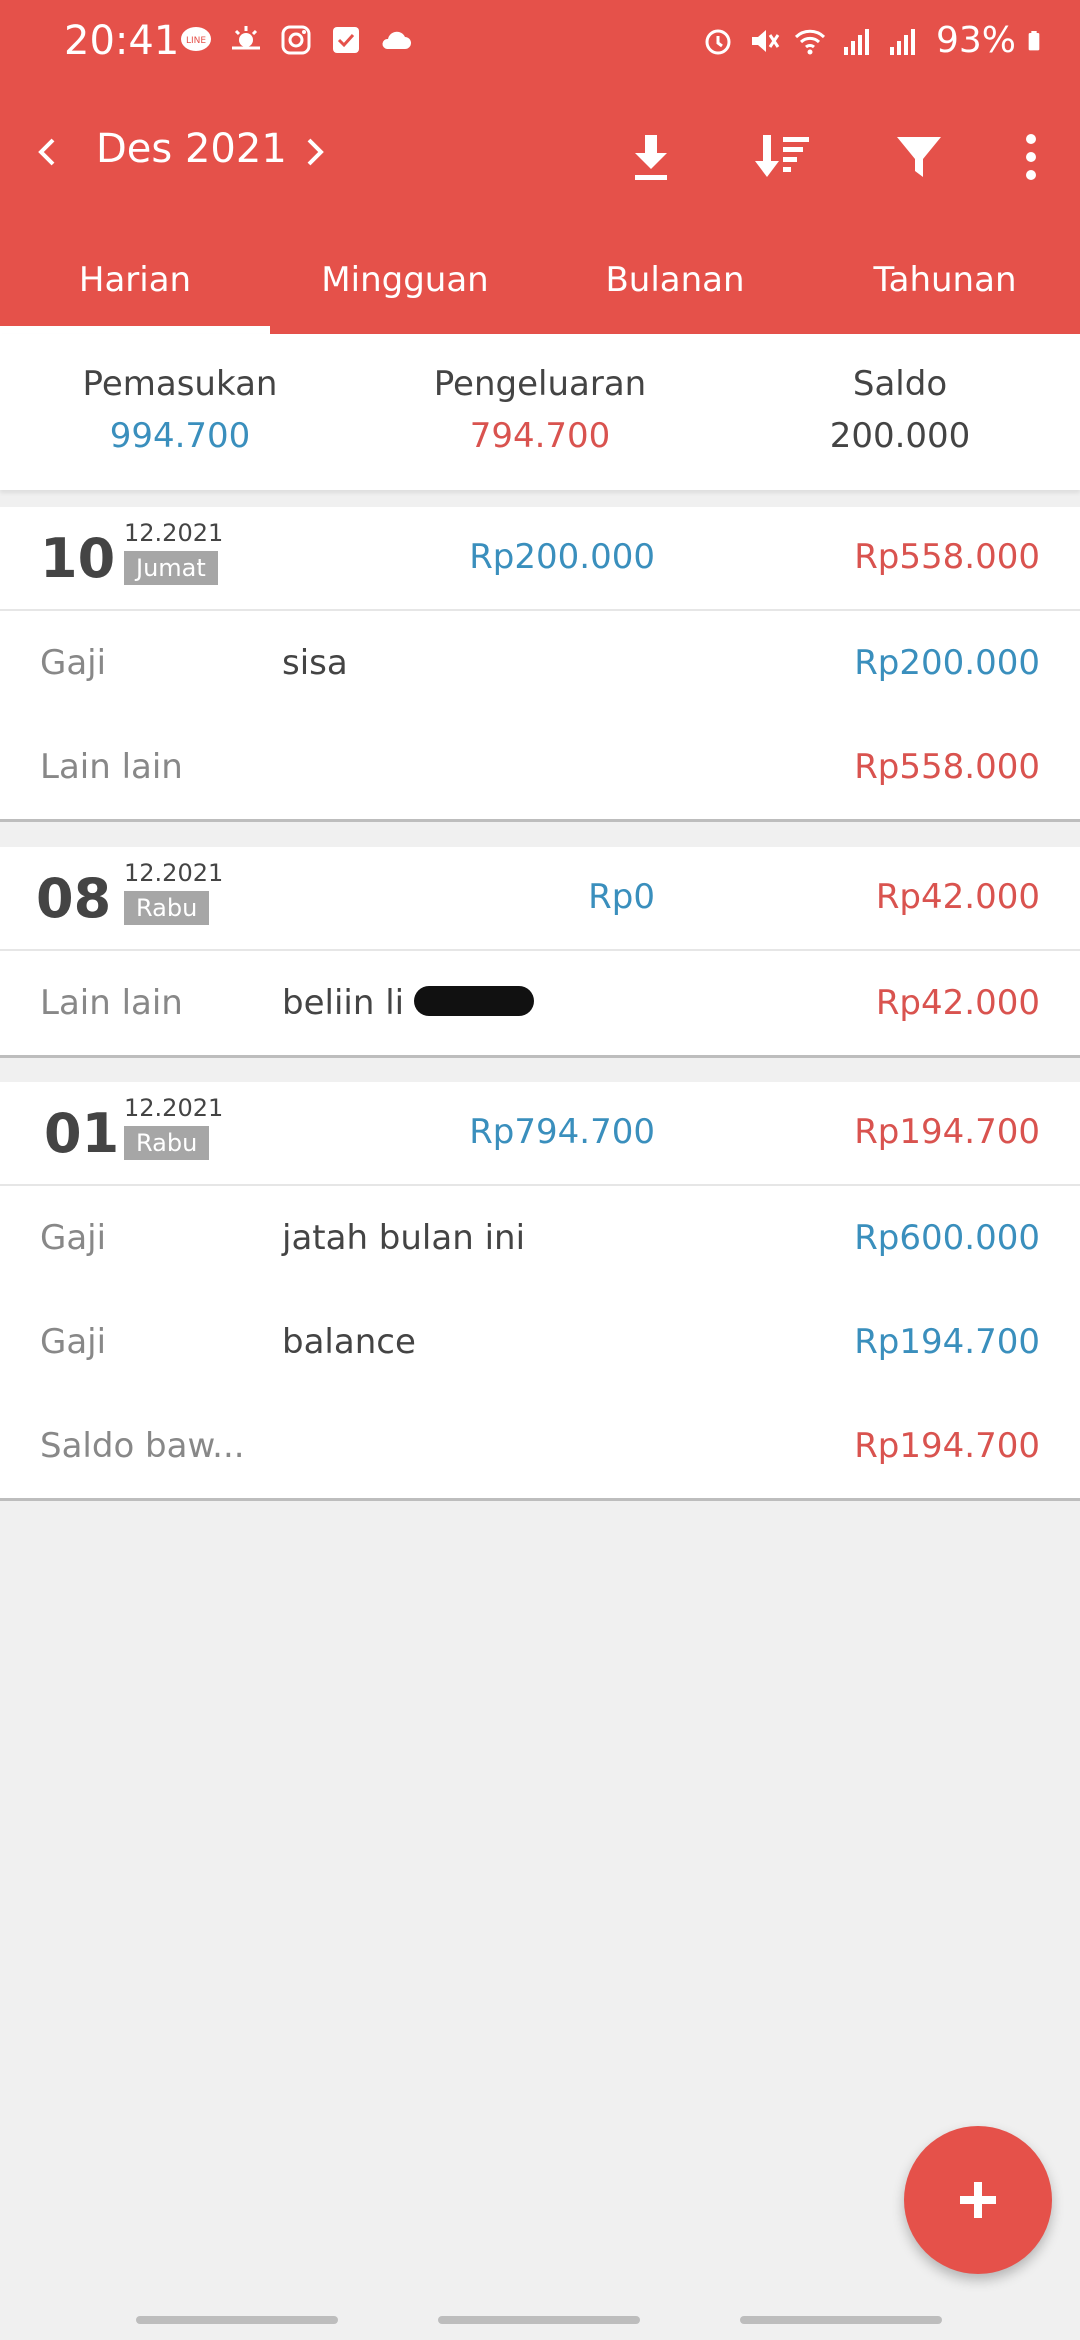 This screenshot has width=1080, height=2340. I want to click on income-total: 994.700, so click(180, 436).